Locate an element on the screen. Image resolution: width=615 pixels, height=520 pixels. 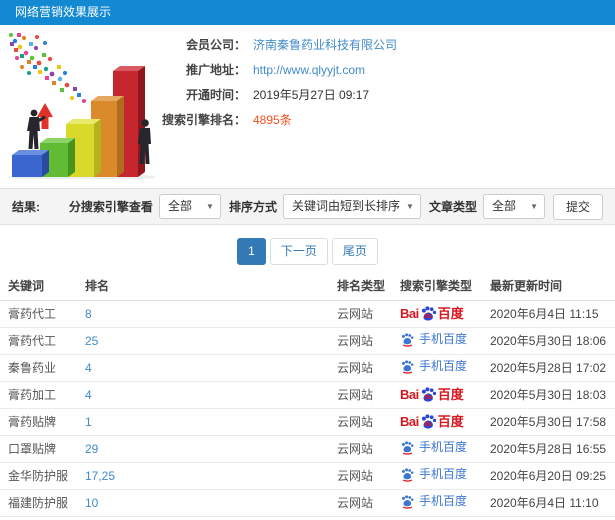
time-cell: 2020年5月30日 18:06 is located at coordinates (552, 341).